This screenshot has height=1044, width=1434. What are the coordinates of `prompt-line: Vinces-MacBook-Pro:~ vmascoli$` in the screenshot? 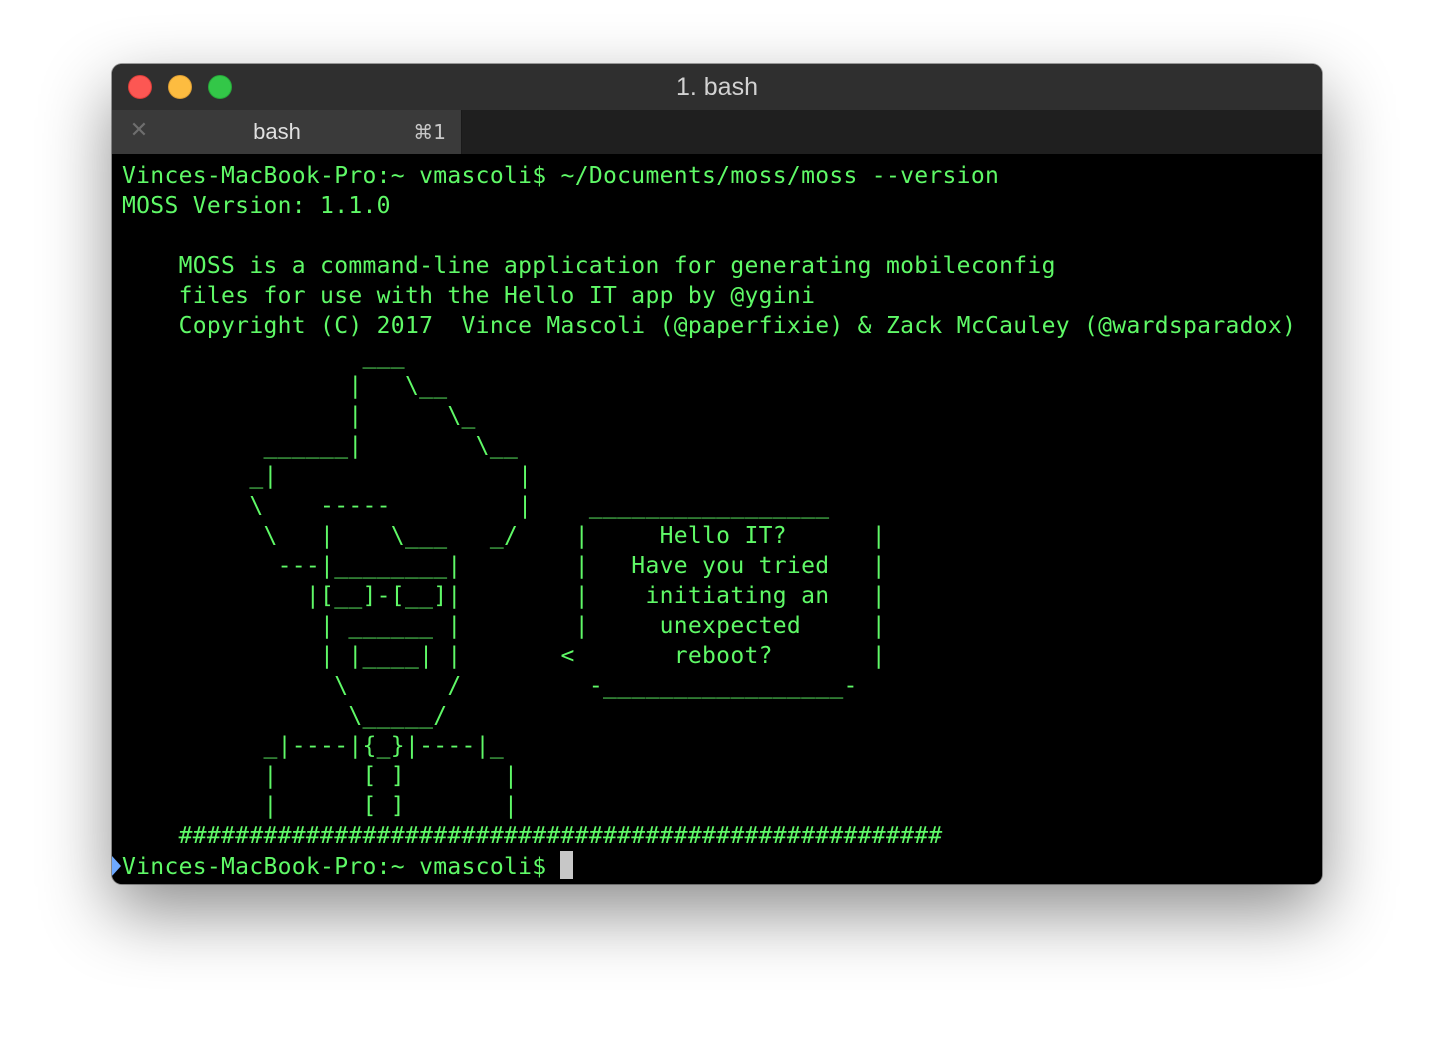 It's located at (348, 866).